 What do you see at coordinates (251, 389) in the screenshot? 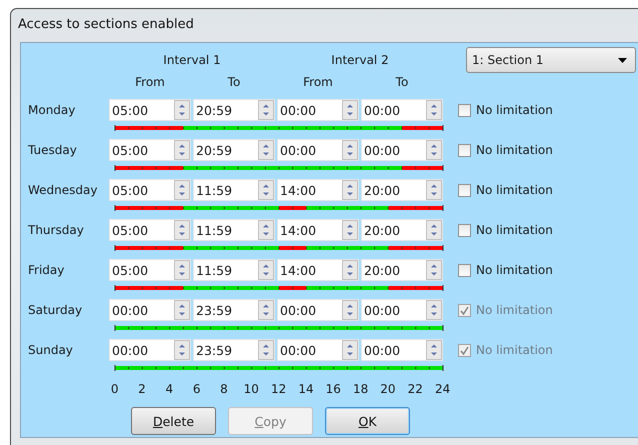
I see `axis-label: 10` at bounding box center [251, 389].